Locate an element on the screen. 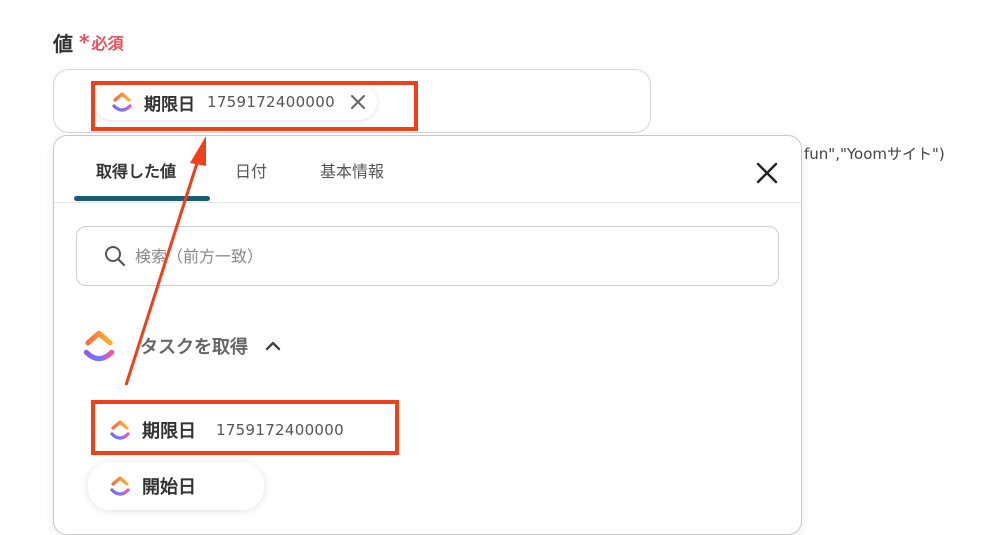  group-name: タスクを取得 is located at coordinates (194, 347).